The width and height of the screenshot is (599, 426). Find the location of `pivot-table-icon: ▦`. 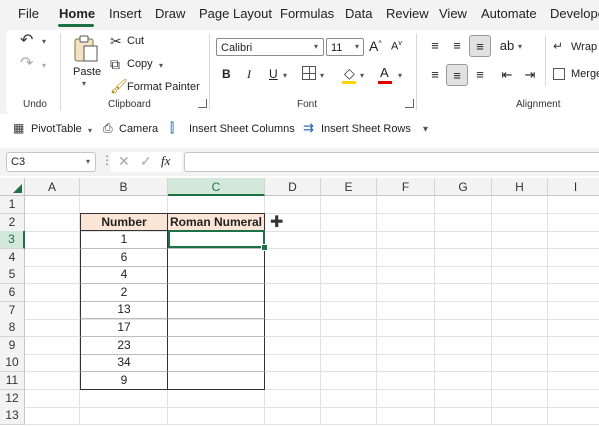

pivot-table-icon: ▦ is located at coordinates (18, 128).